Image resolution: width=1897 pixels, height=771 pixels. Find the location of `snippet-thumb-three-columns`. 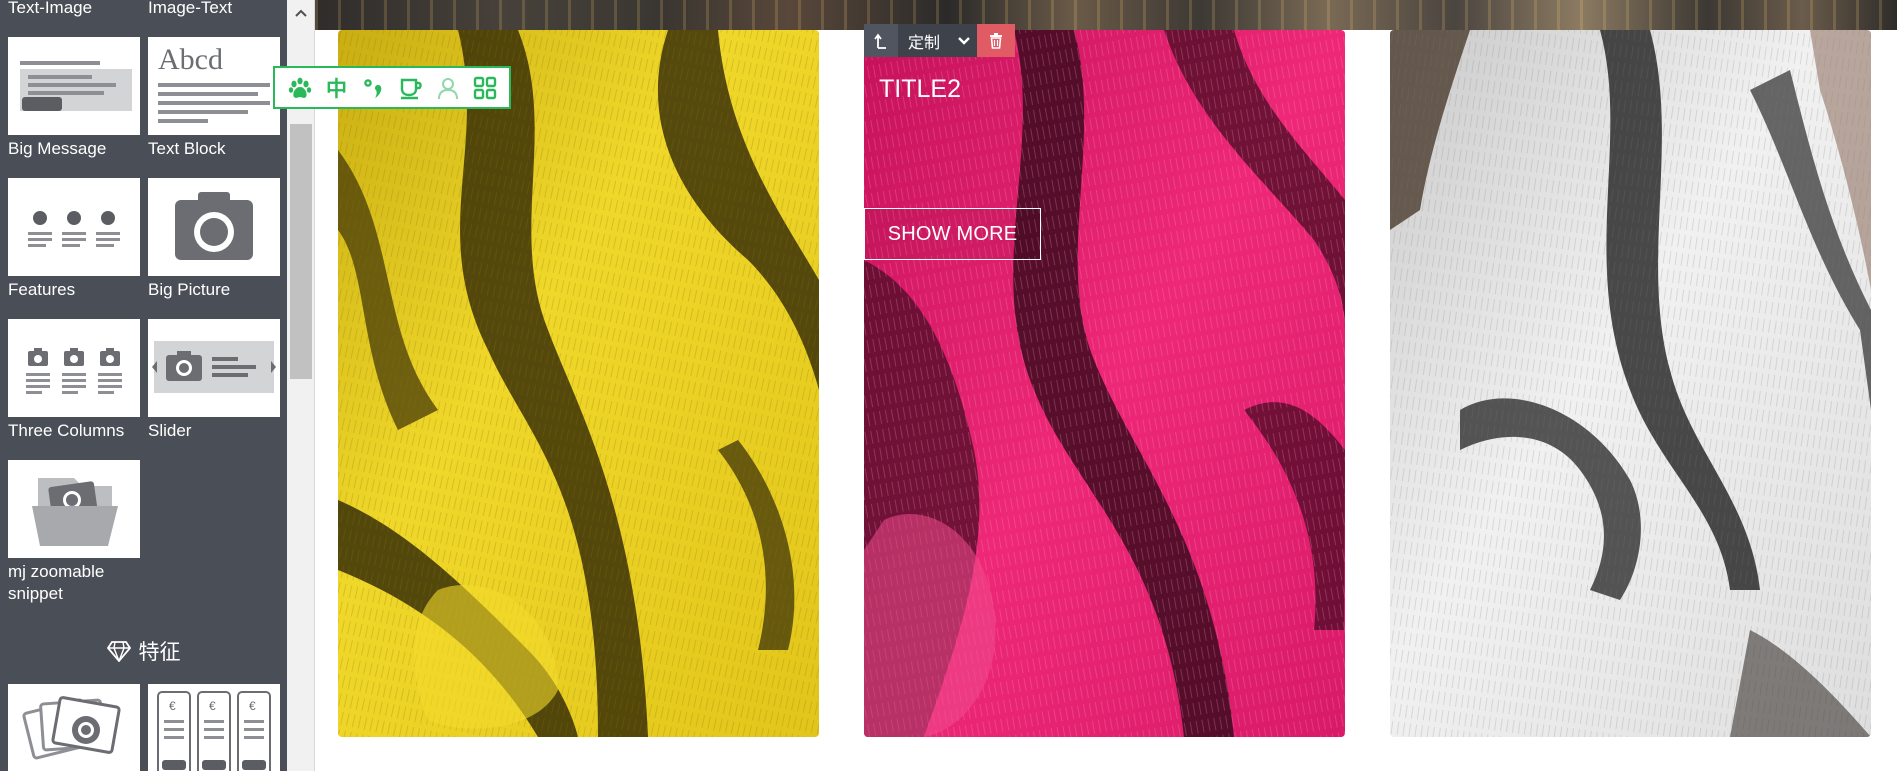

snippet-thumb-three-columns is located at coordinates (74, 368).